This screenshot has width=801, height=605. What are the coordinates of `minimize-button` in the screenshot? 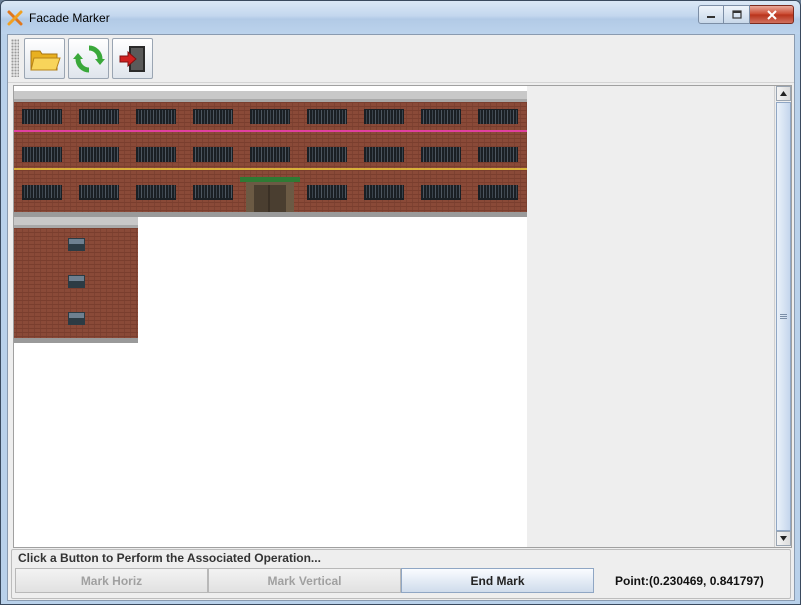 It's located at (711, 14).